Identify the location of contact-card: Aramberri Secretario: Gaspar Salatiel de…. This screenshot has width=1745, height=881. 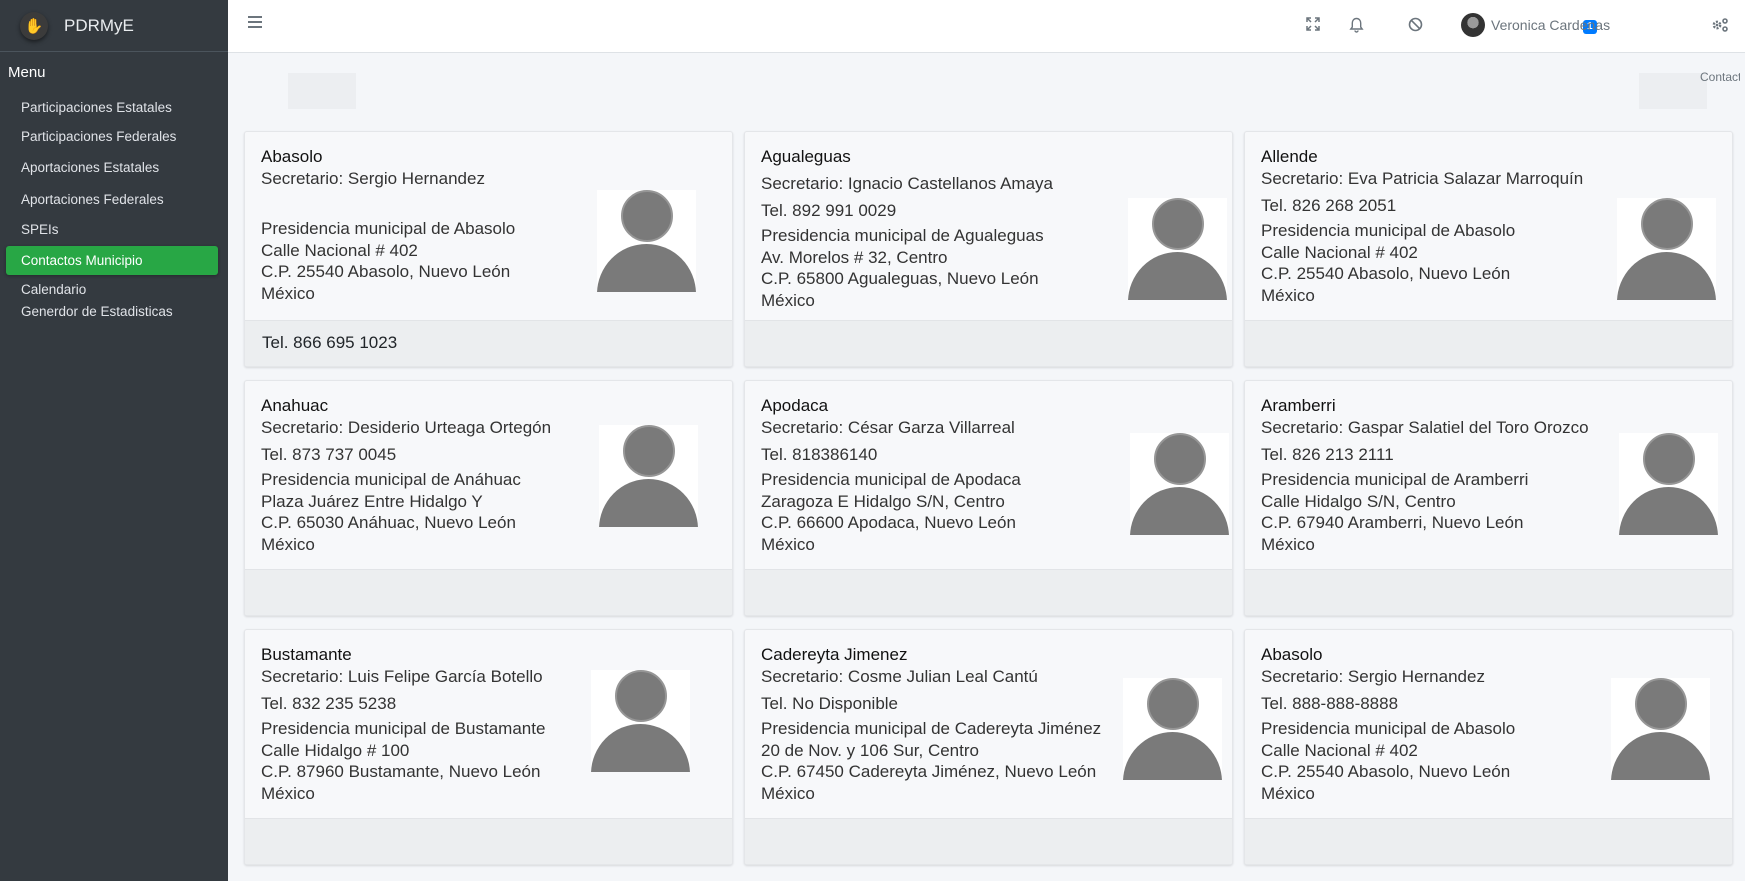
(1488, 498).